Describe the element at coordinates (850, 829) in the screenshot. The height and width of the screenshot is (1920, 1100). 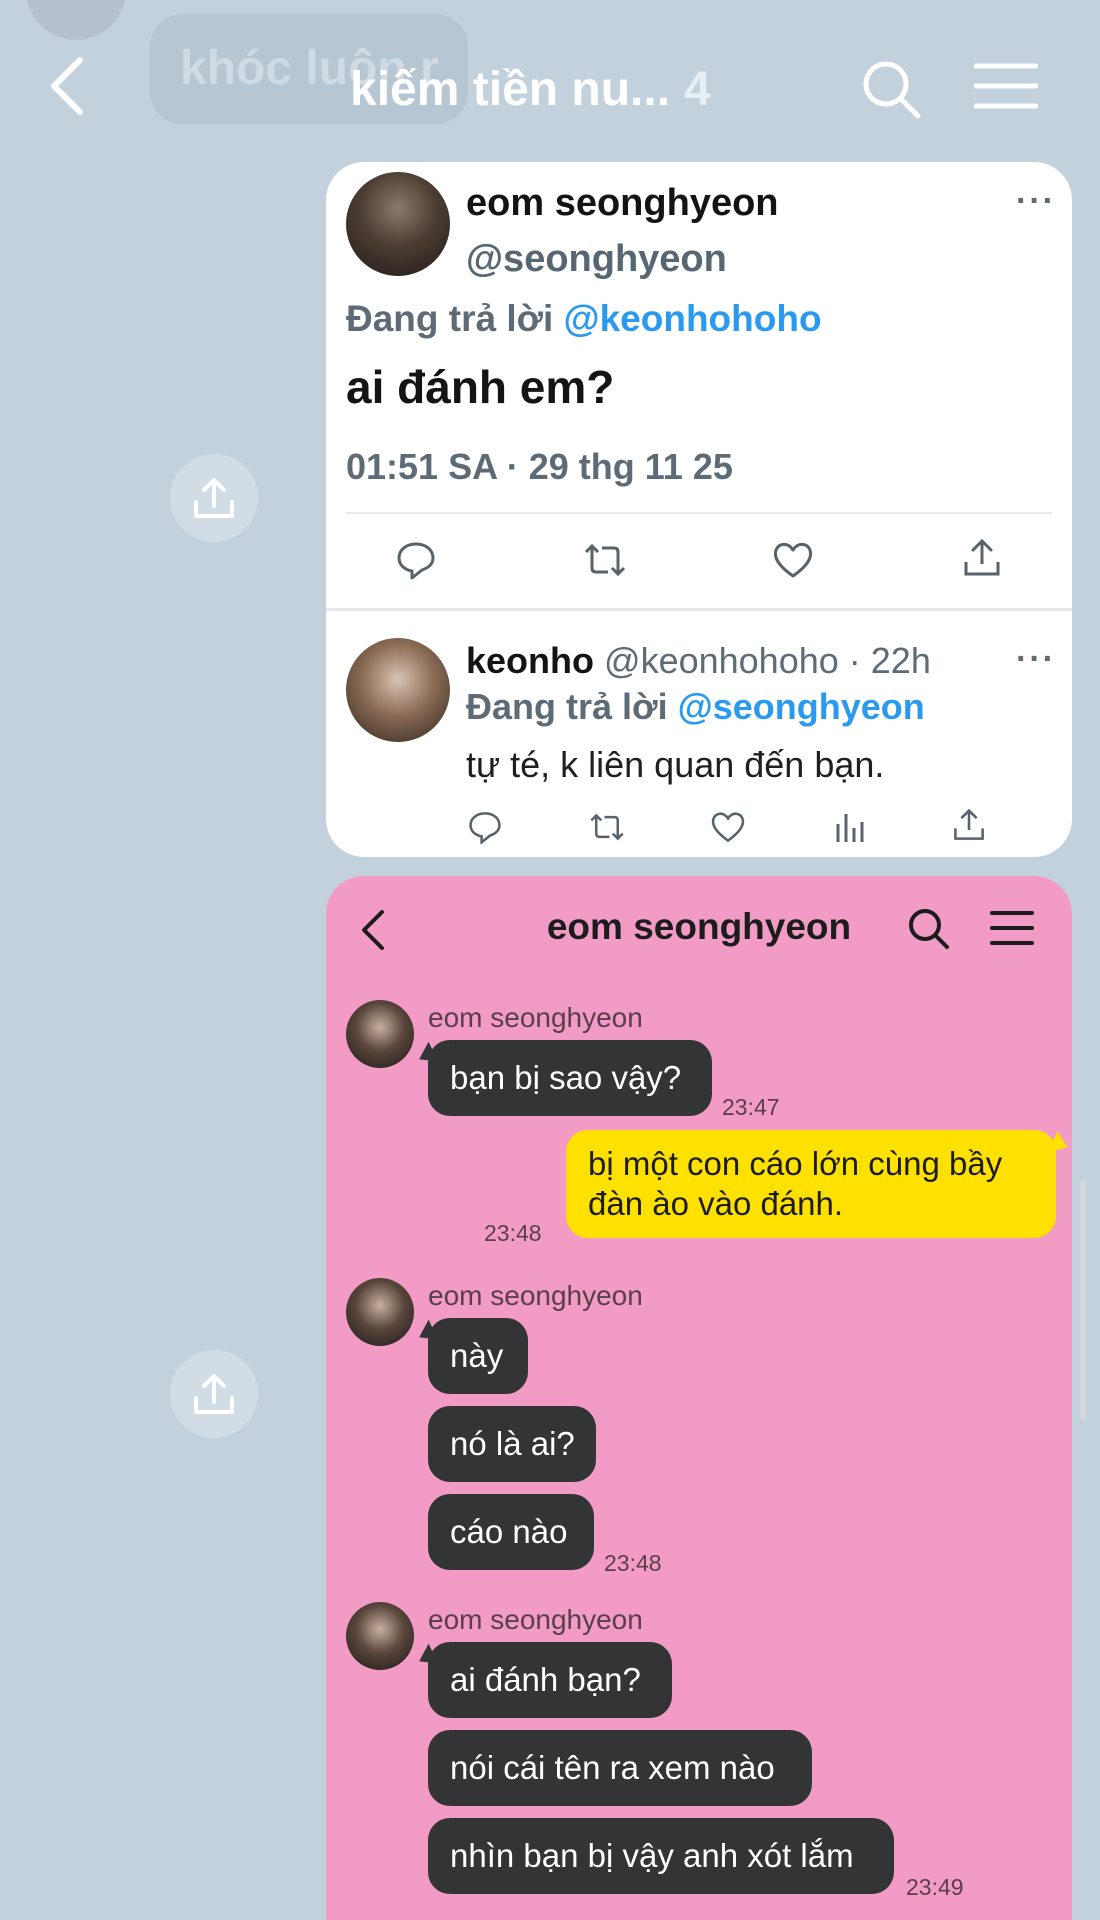
I see `analytics-icon` at that location.